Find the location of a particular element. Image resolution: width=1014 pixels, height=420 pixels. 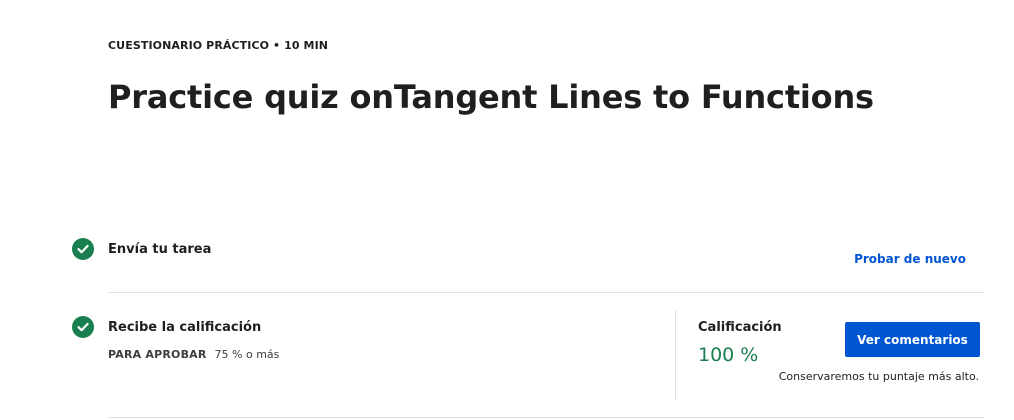

view-feedback-button: Ver comentarios is located at coordinates (912, 339).